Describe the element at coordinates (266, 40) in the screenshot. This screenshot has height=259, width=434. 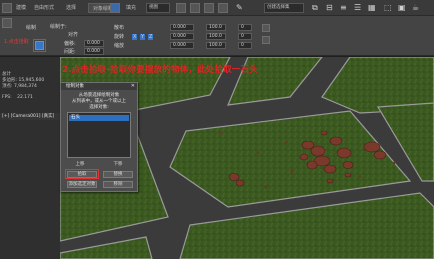
I see `reset-scale-icon` at that location.